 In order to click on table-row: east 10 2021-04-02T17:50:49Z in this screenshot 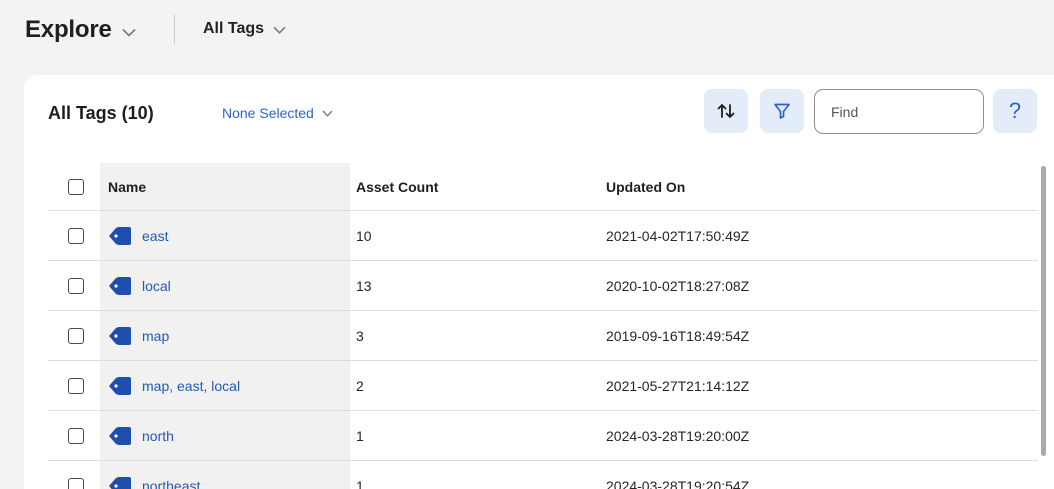, I will do `click(543, 236)`.